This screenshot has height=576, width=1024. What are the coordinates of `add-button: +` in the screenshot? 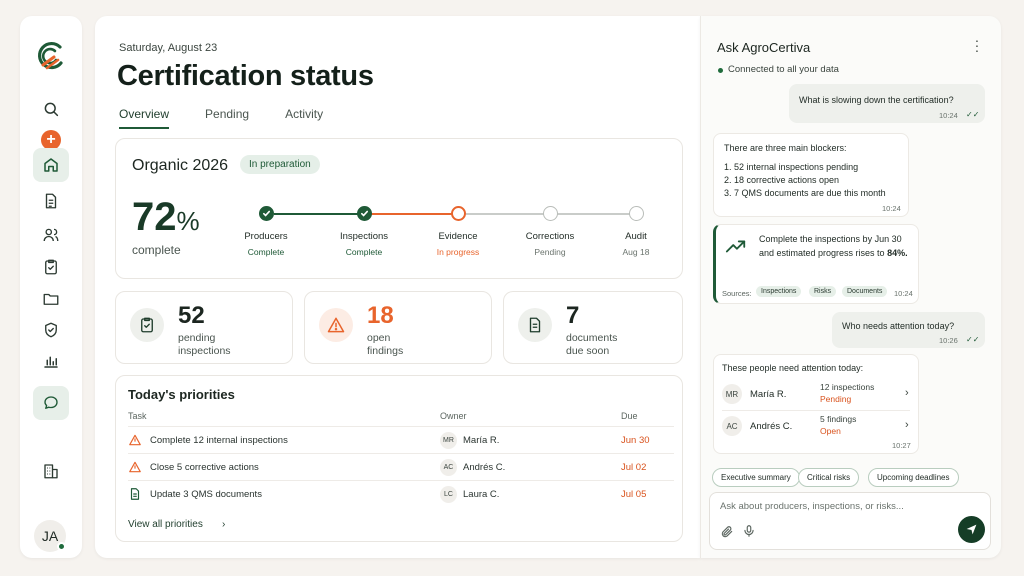 It's located at (51, 140).